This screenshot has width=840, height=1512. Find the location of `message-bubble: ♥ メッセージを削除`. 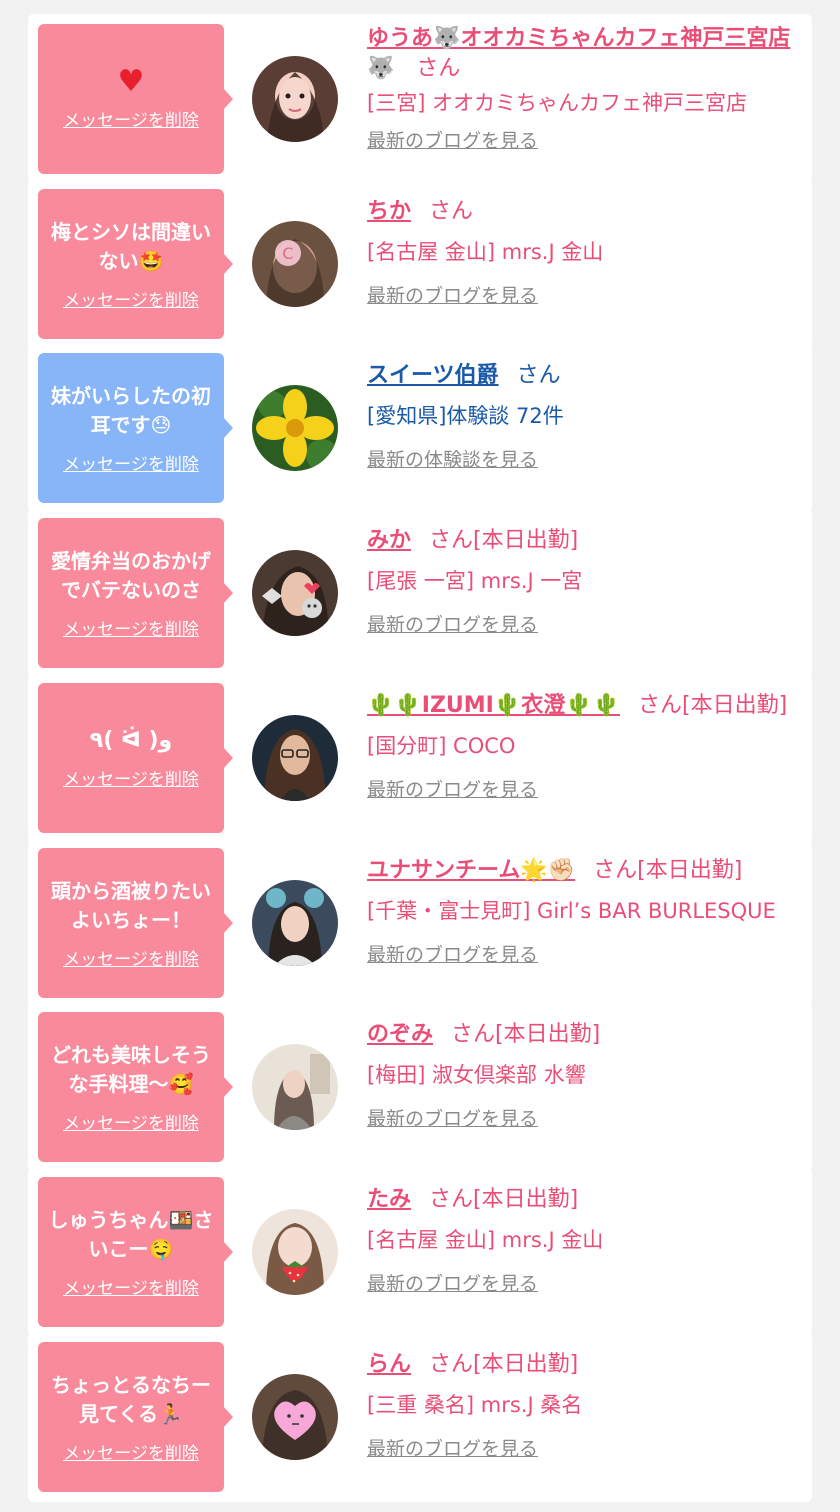

message-bubble: ♥ メッセージを削除 is located at coordinates (135, 99).